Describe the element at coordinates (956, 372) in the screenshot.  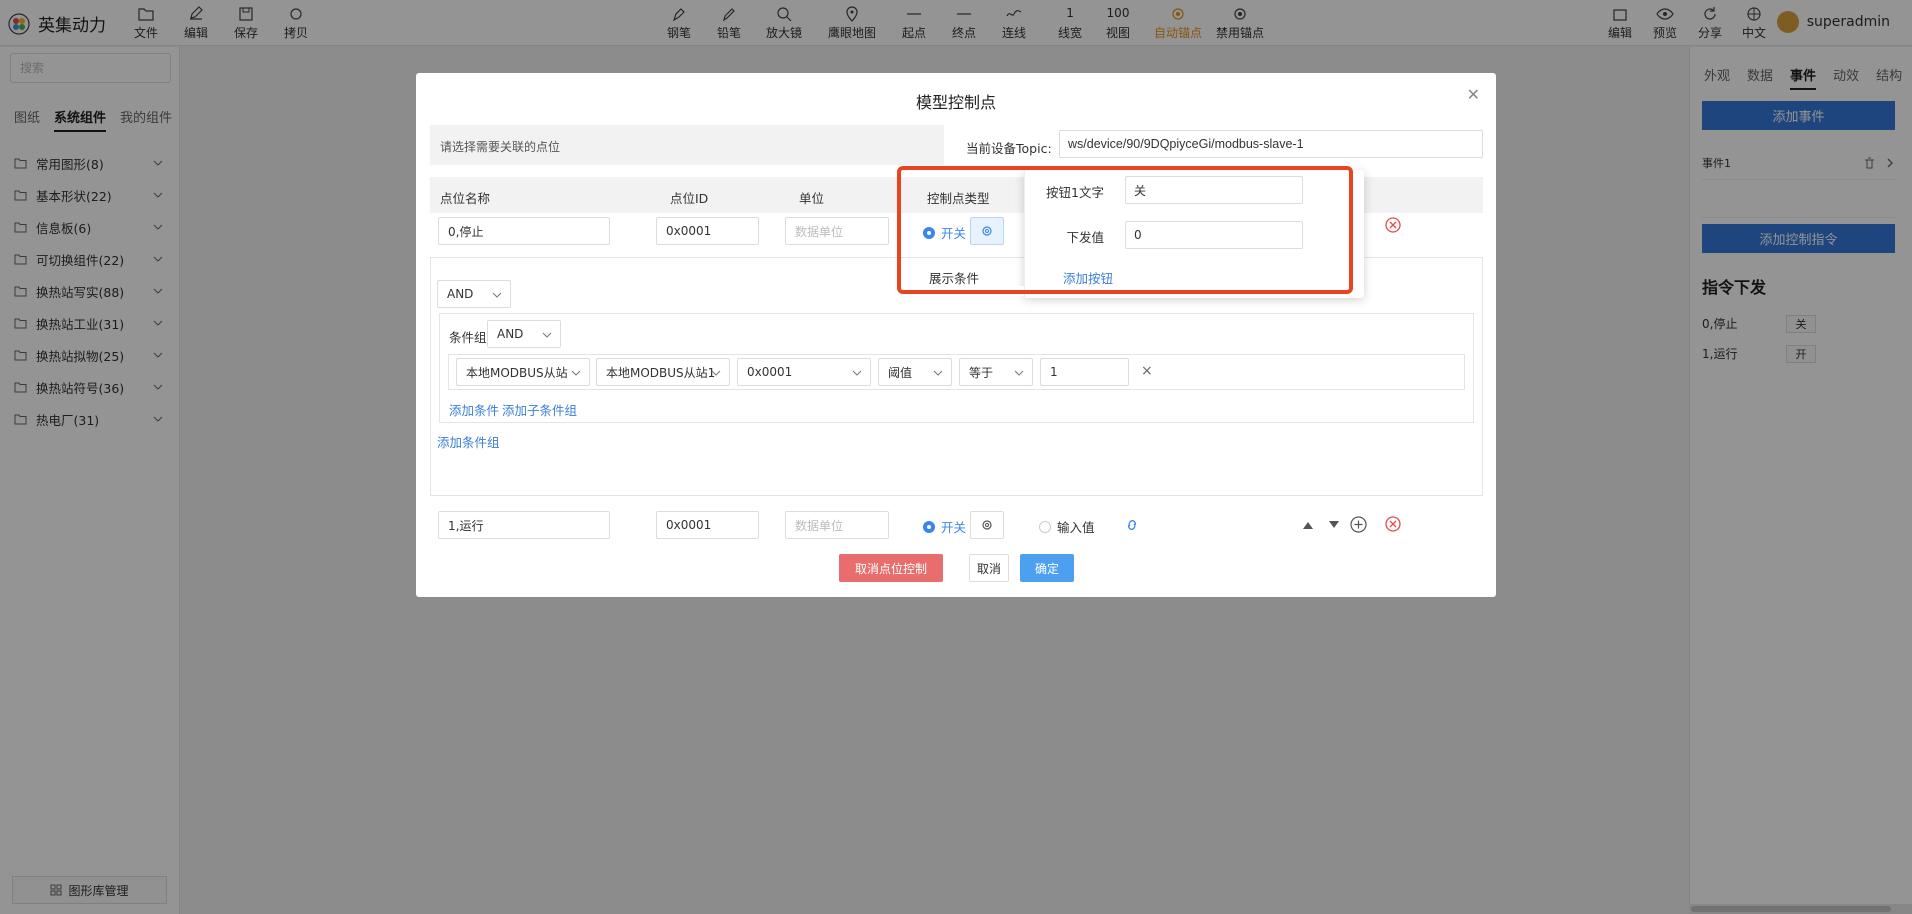
I see `condition-row: 本地MODBUS从站 本地MODBUS从站1 0x0001 阈值 等于 1 ×` at that location.